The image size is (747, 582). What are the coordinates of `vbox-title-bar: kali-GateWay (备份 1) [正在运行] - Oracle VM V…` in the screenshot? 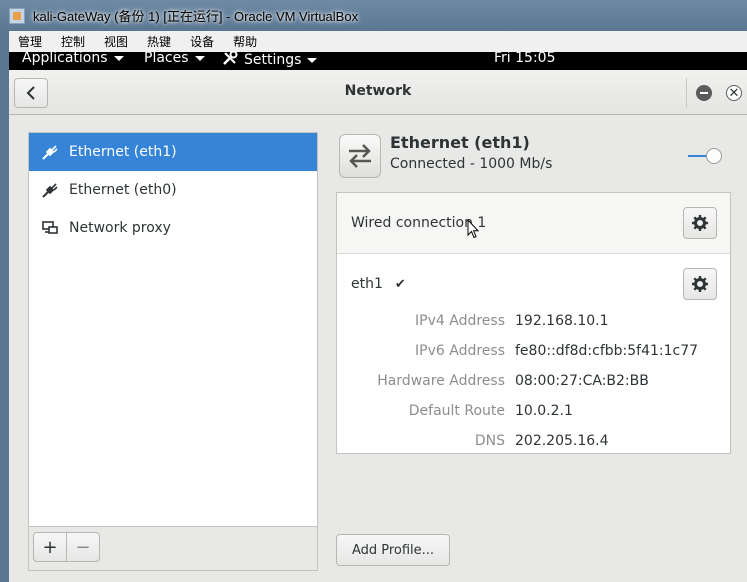 It's located at (373, 15).